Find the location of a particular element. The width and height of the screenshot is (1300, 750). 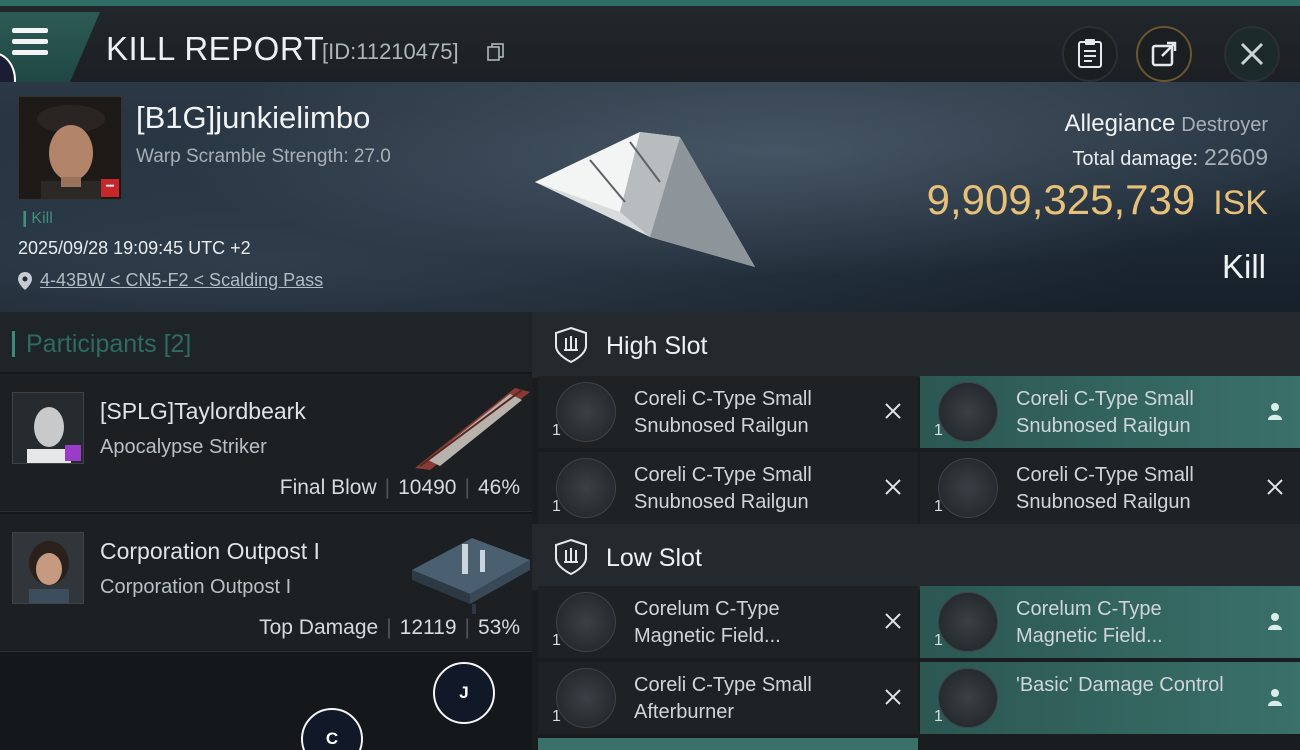

top-bar: KILL REPORT [ID:11210475] is located at coordinates (650, 41).